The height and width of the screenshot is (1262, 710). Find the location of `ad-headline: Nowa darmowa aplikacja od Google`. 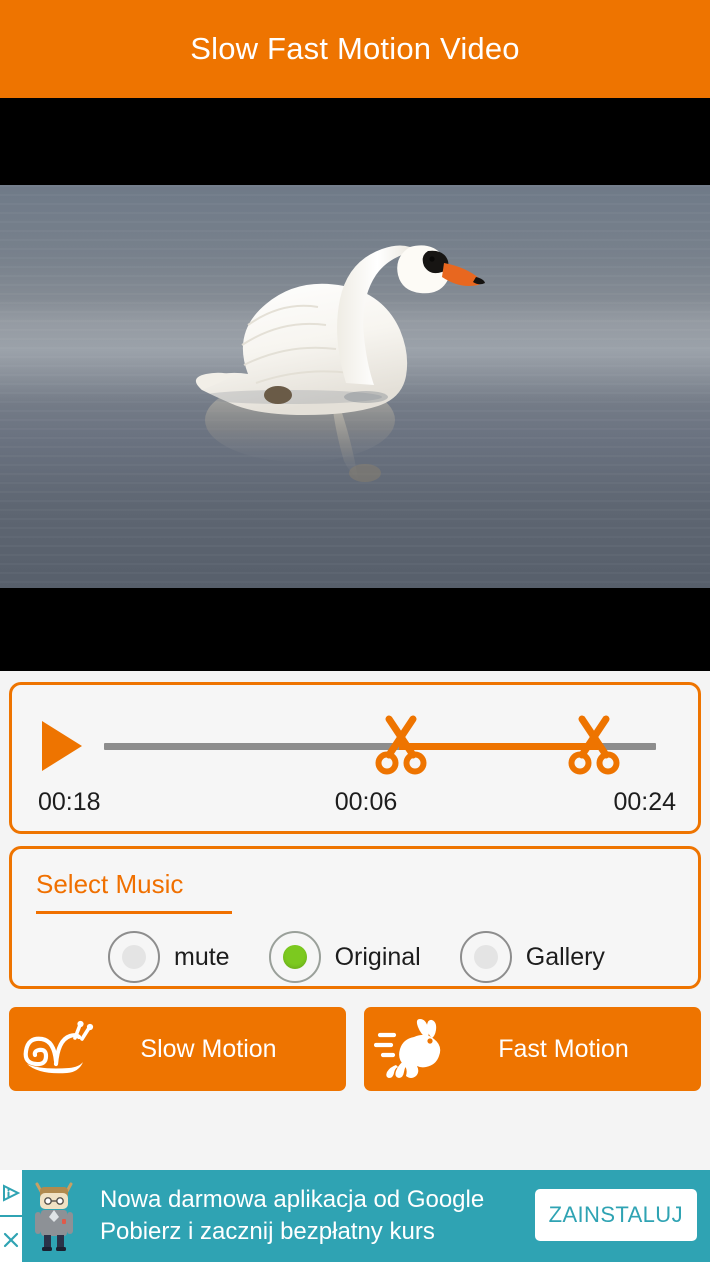

ad-headline: Nowa darmowa aplikacja od Google is located at coordinates (292, 1200).